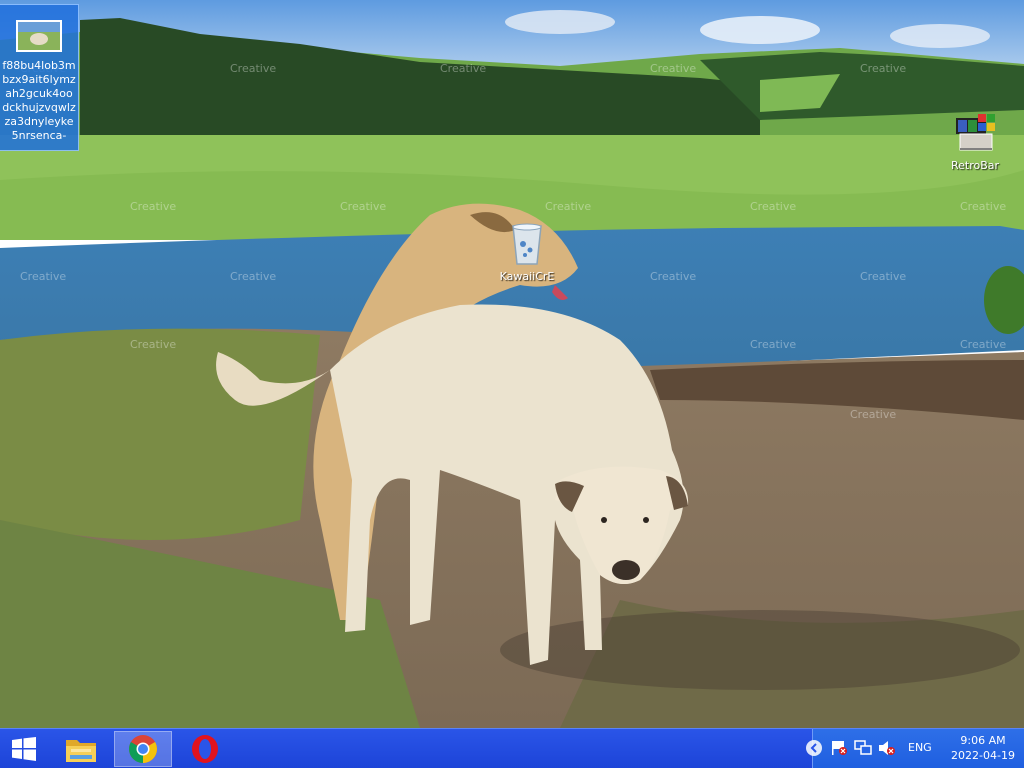 This screenshot has width=1024, height=768. Describe the element at coordinates (920, 747) in the screenshot. I see `language-indicator: ENG` at that location.